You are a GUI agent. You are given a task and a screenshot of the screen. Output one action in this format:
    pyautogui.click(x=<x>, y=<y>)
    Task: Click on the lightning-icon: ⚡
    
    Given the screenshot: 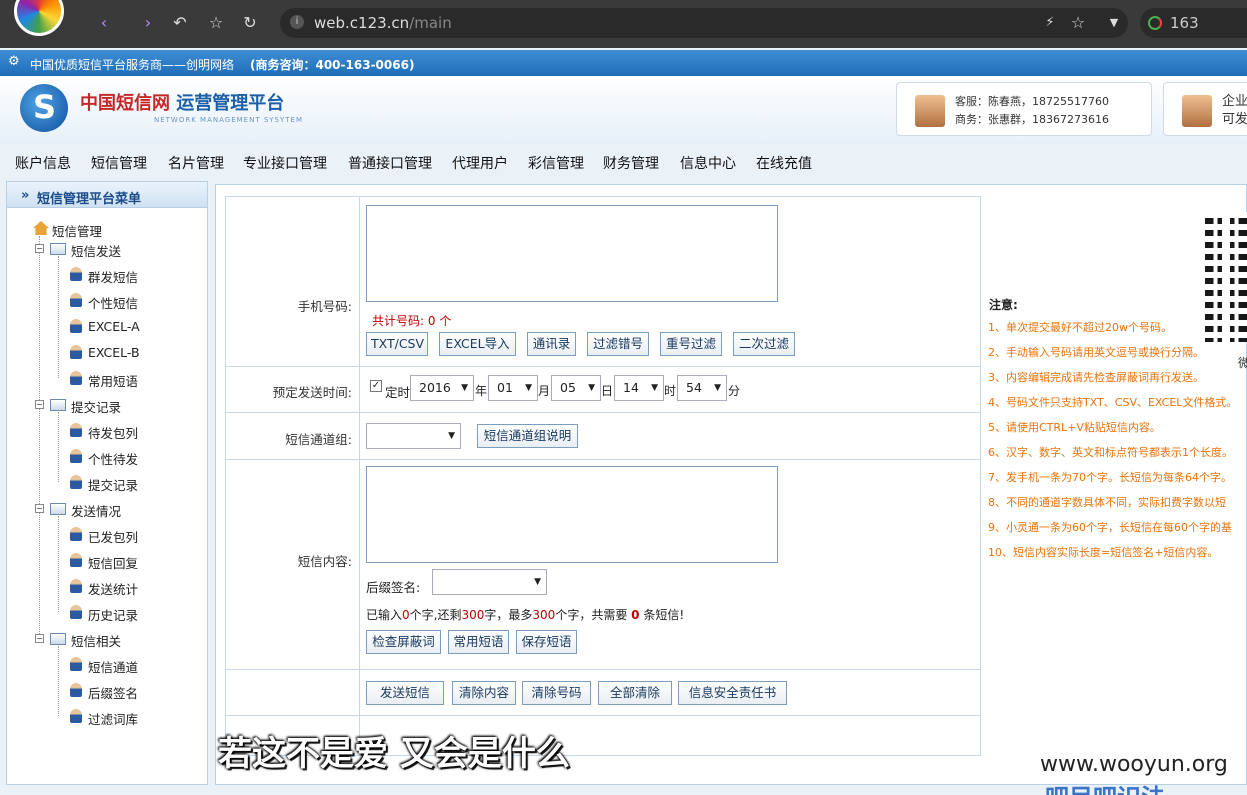 What is the action you would take?
    pyautogui.click(x=1050, y=23)
    